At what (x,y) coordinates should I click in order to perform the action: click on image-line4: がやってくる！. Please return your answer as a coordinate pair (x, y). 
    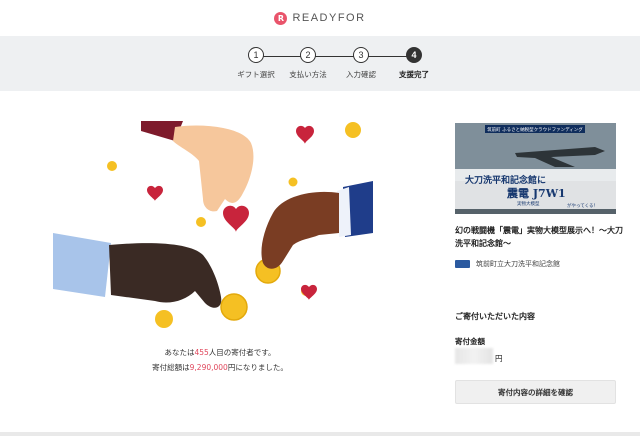
    Looking at the image, I should click on (582, 205).